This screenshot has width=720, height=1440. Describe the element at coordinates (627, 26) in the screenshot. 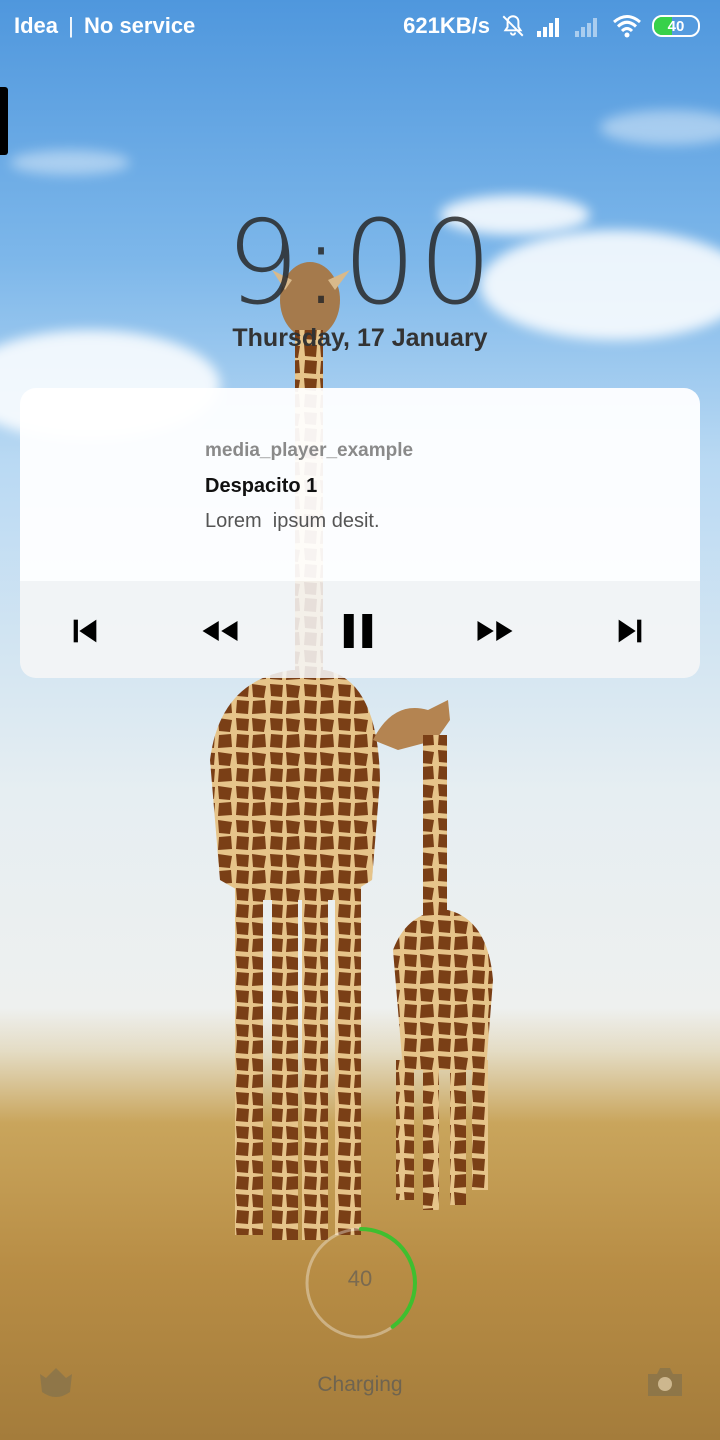

I see `wifi-icon` at that location.